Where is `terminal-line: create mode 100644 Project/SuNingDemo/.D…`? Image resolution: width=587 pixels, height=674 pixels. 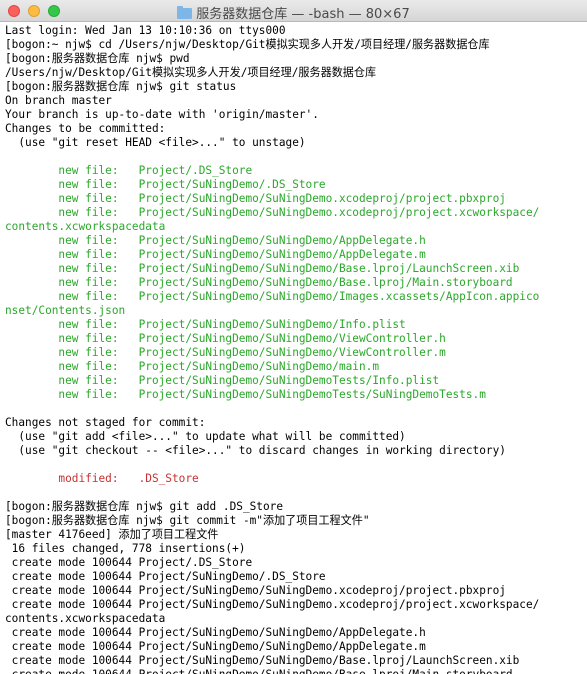 terminal-line: create mode 100644 Project/SuNingDemo/.D… is located at coordinates (165, 576).